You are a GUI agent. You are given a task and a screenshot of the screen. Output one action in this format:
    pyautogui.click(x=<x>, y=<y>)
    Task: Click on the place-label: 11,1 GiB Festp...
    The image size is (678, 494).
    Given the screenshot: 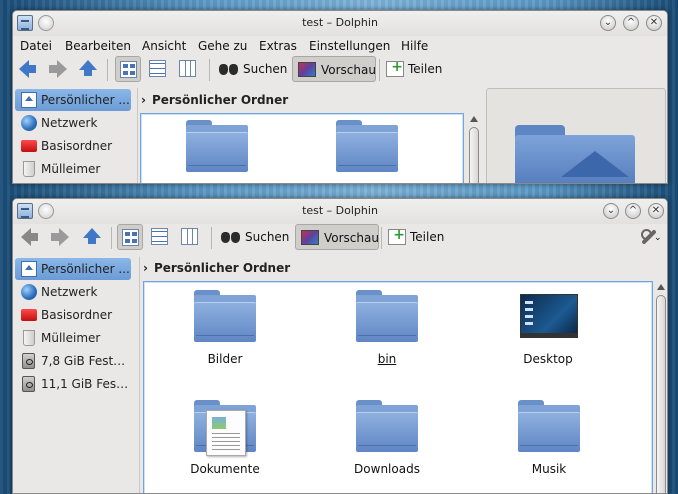 What is the action you would take?
    pyautogui.click(x=86, y=384)
    